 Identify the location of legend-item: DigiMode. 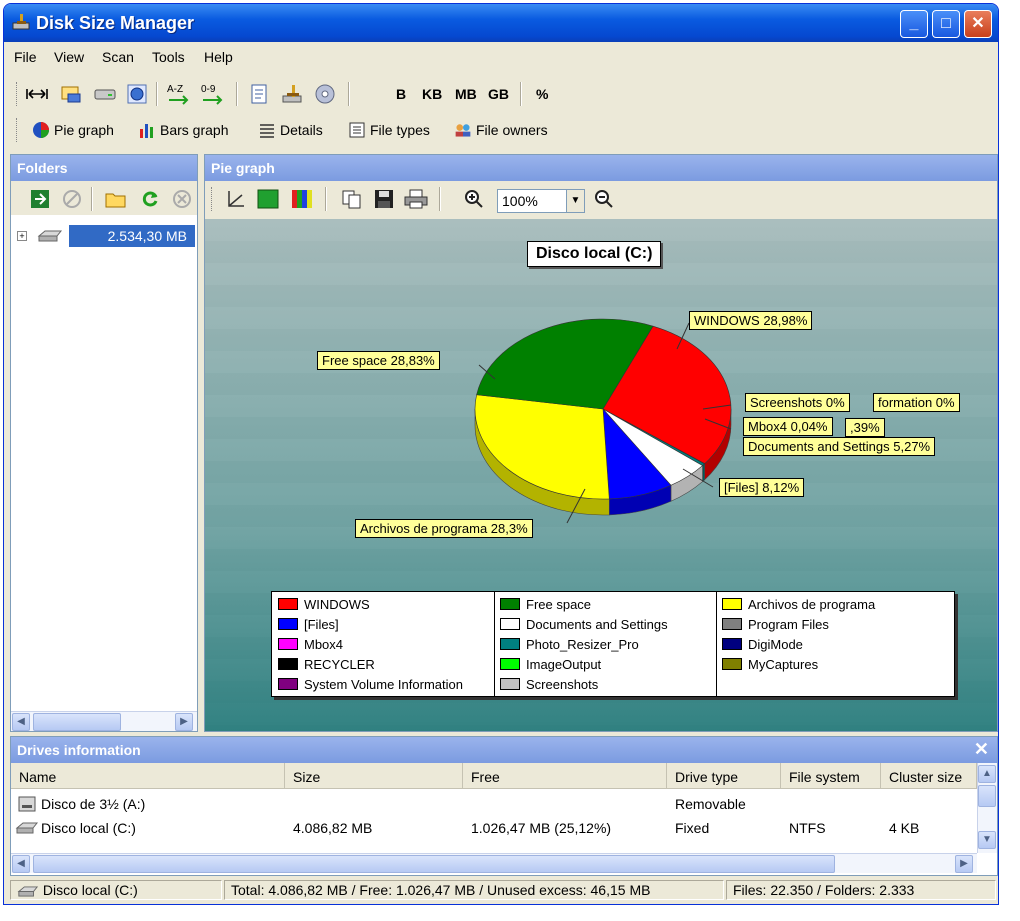
(798, 644).